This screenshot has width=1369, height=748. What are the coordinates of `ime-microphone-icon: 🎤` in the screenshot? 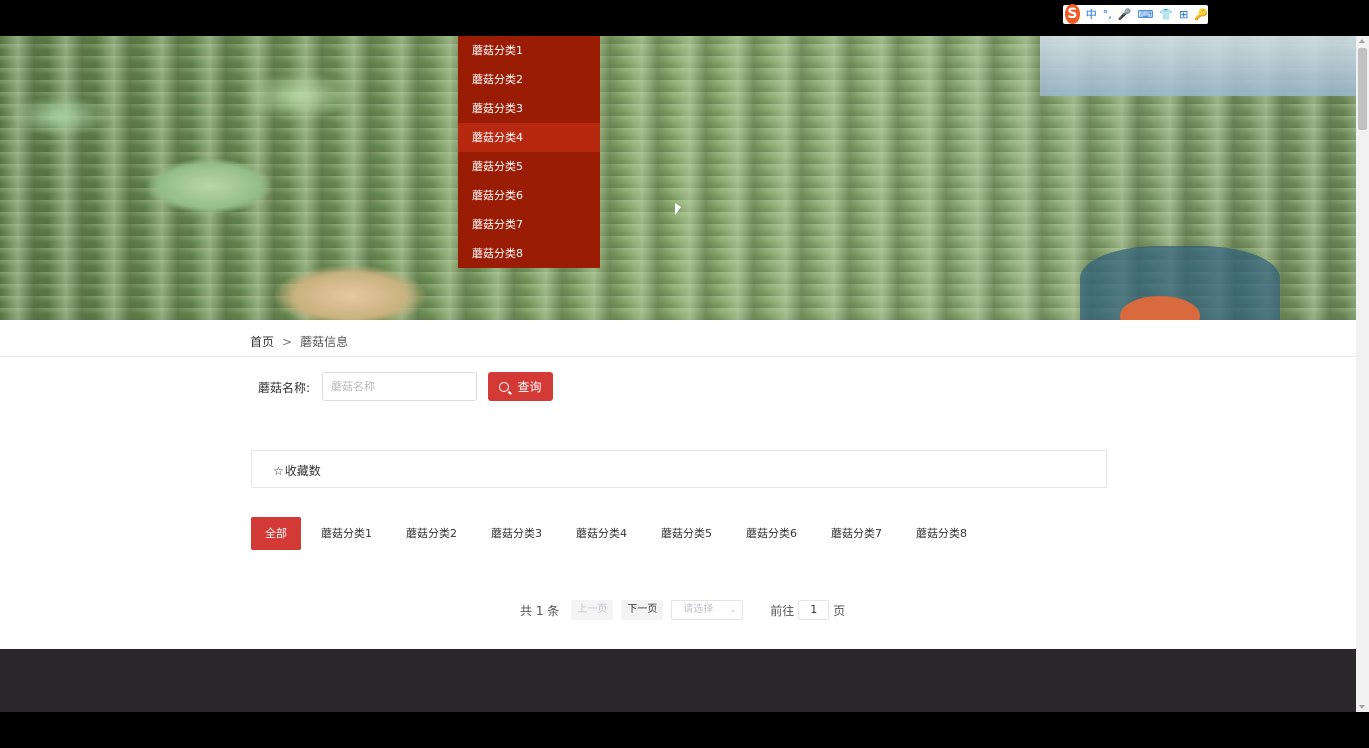 It's located at (1125, 14).